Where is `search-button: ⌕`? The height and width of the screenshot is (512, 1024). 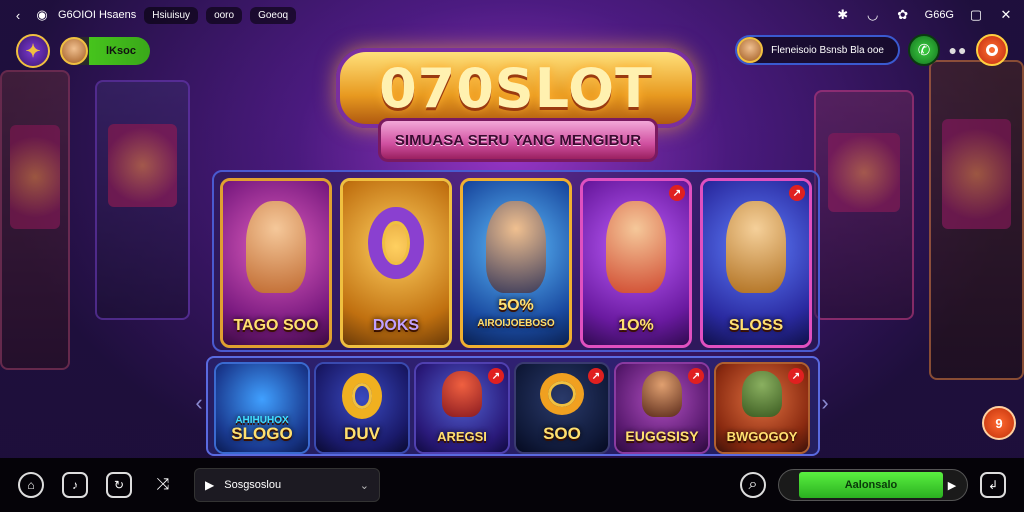
search-button: ⌕ is located at coordinates (753, 485).